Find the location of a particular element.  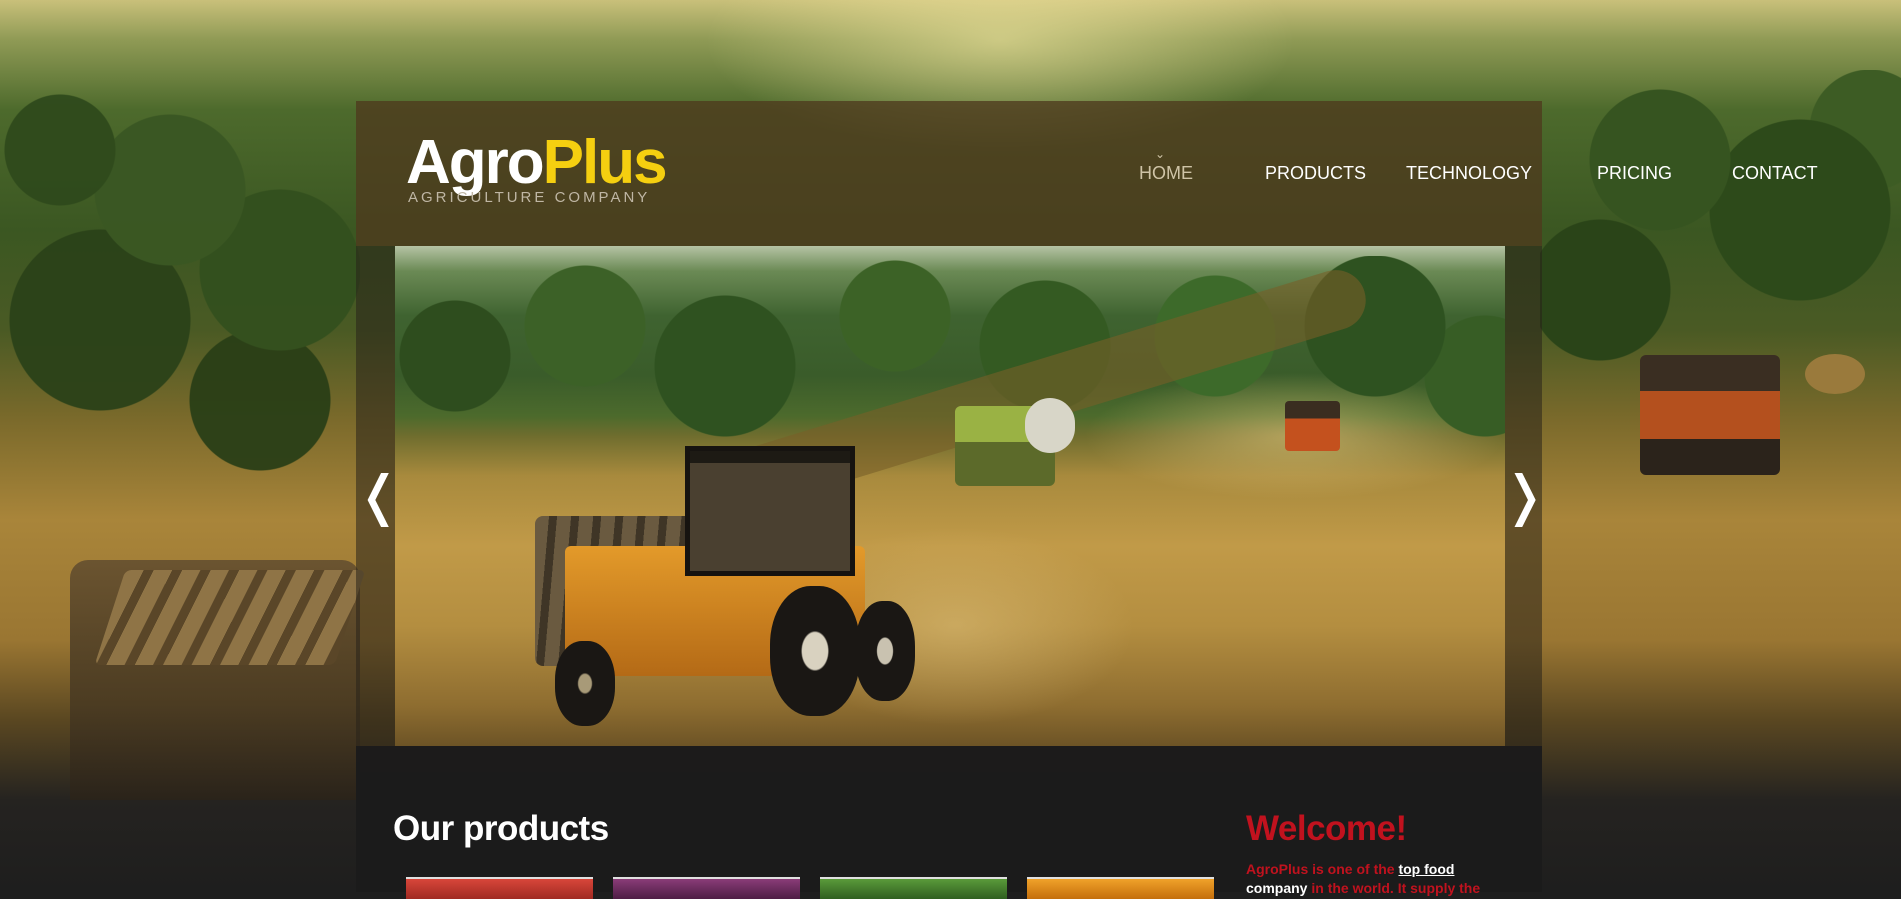

baler-wheel is located at coordinates (585, 683).